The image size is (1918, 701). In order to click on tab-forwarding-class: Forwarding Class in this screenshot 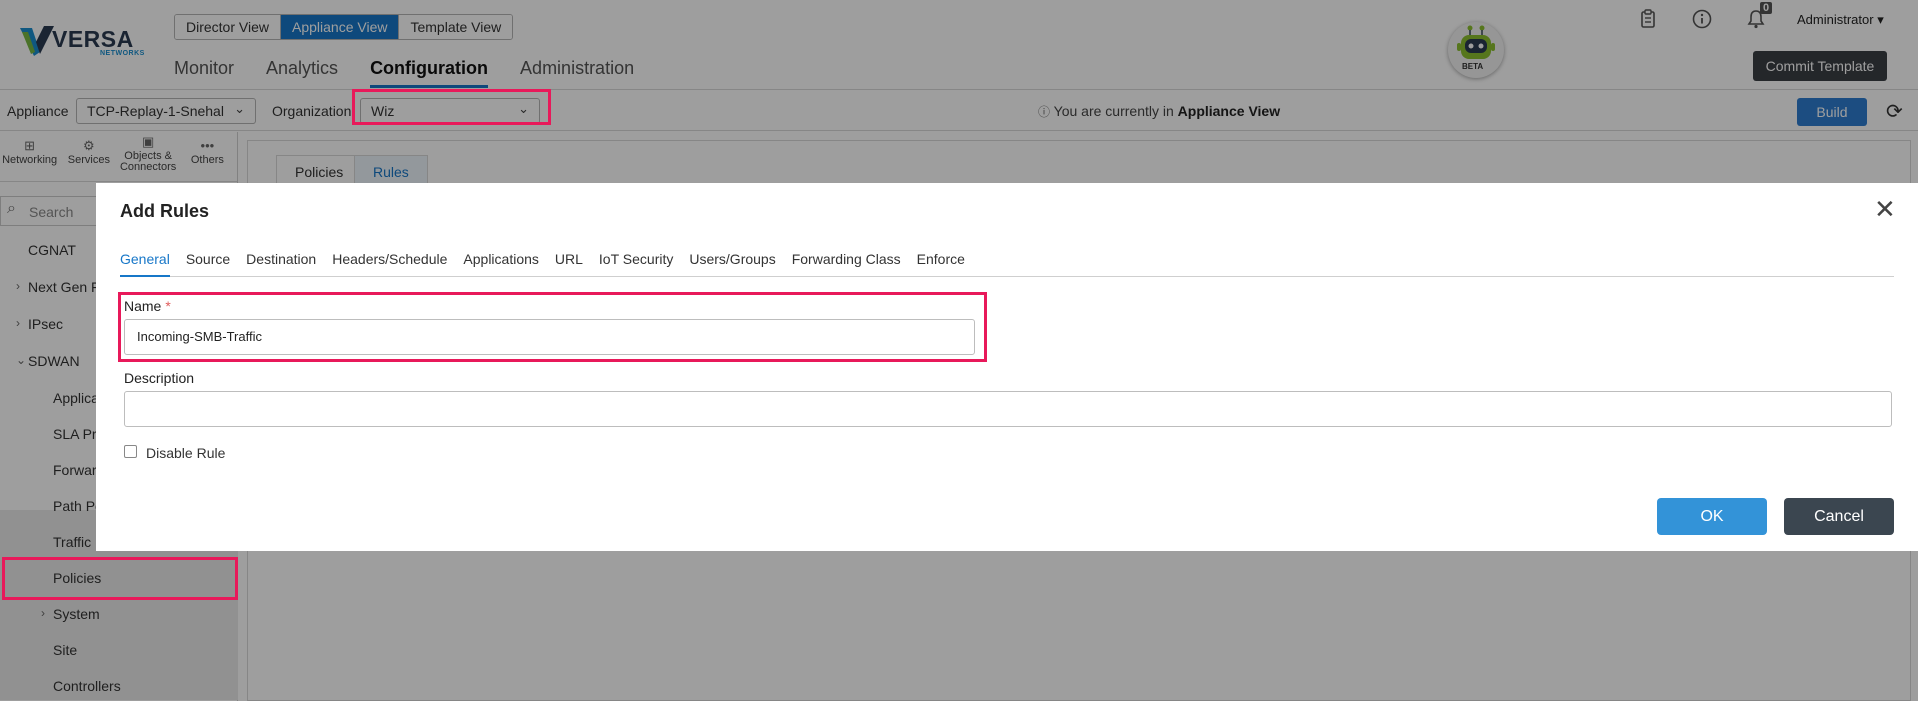, I will do `click(846, 263)`.